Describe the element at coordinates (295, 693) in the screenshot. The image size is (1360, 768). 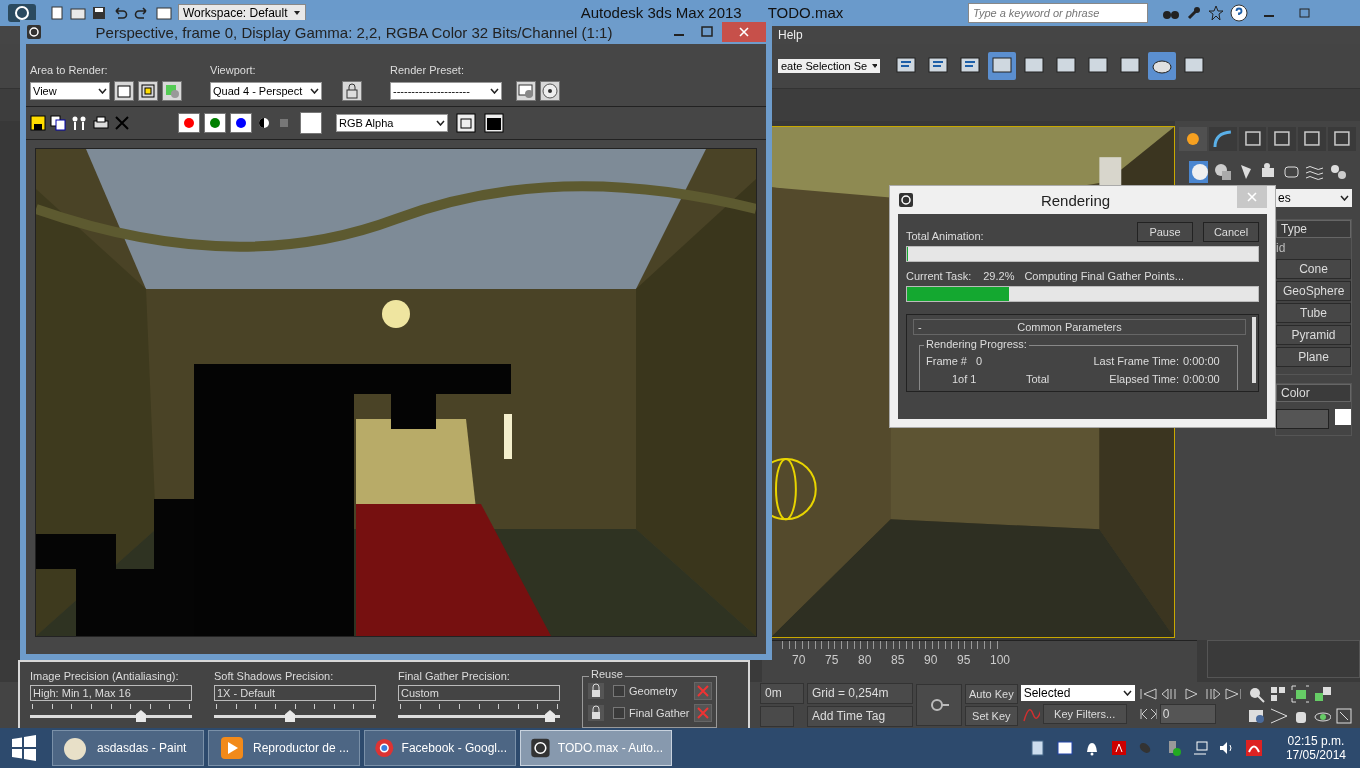
I see `precision-field: 1X - Default` at that location.